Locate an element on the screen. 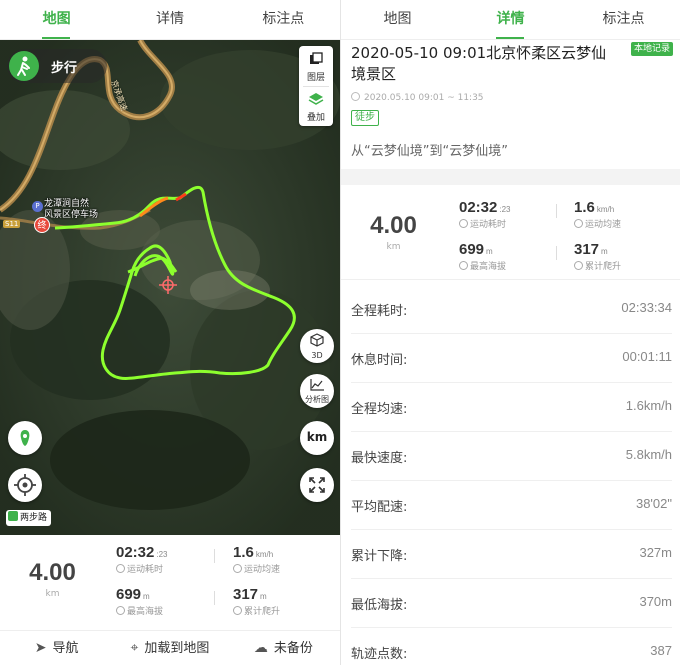 The image size is (680, 665). detail-row-min-altitude: 最低海拔: 370m is located at coordinates (511, 603).